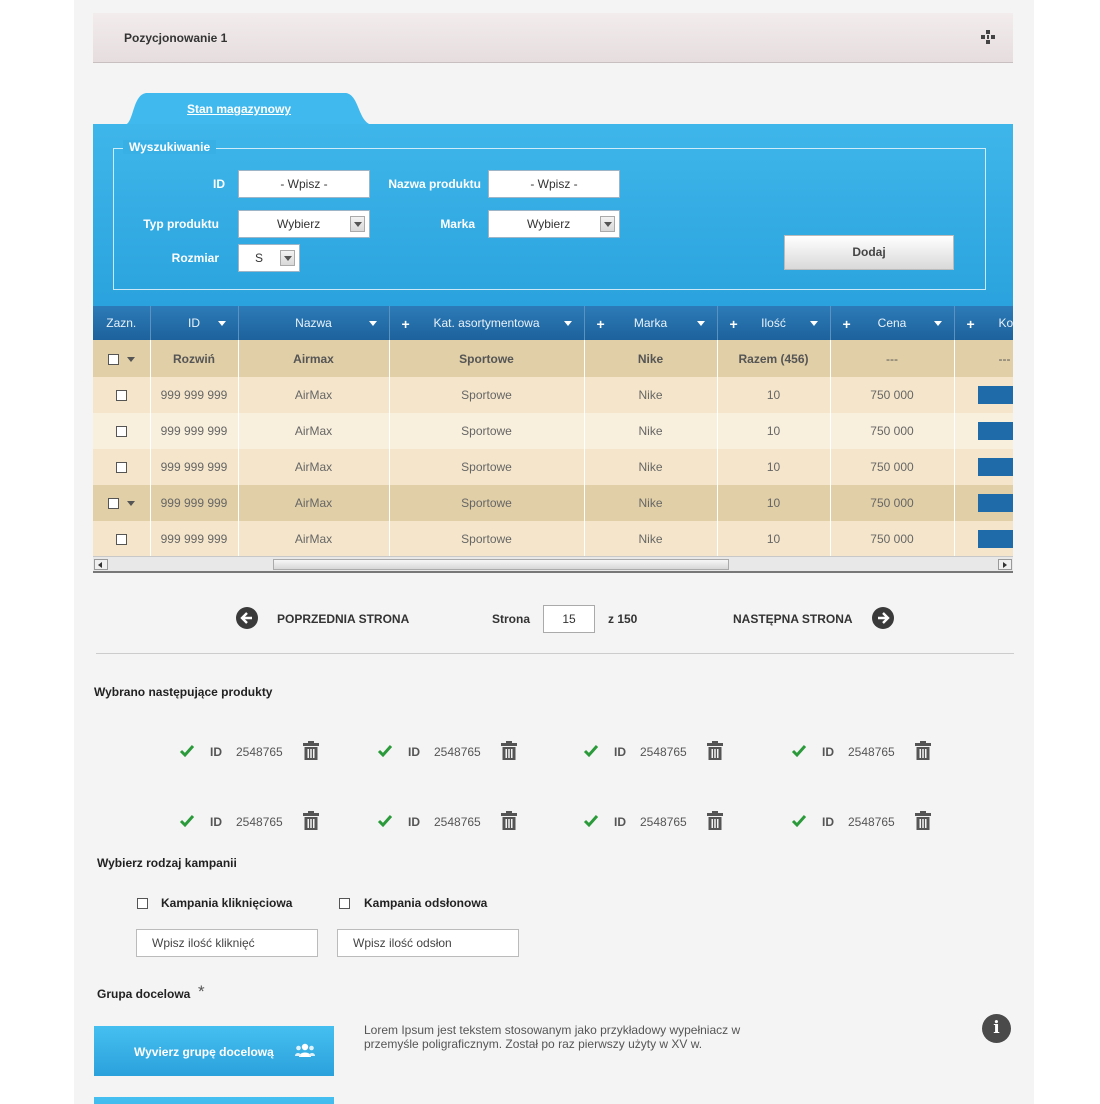 The image size is (1100, 1104). What do you see at coordinates (1005, 564) in the screenshot?
I see `scroll-right-arrow-icon` at bounding box center [1005, 564].